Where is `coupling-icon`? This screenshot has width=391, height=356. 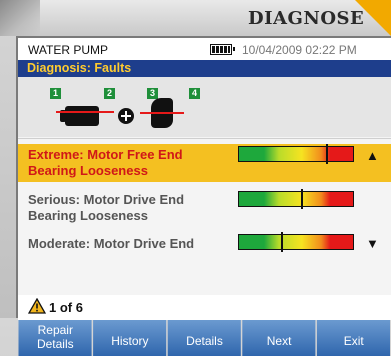
coupling-icon is located at coordinates (126, 116).